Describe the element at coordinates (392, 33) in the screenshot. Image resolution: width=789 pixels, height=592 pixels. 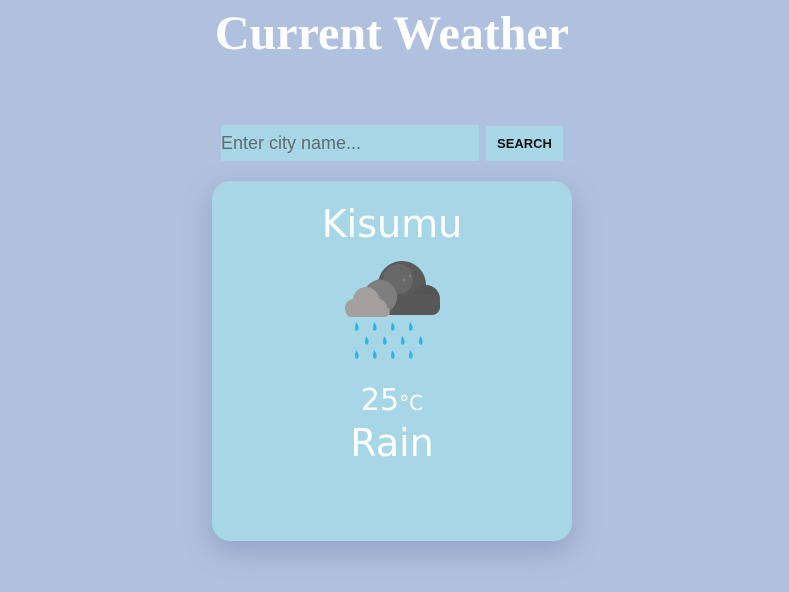
I see `page-title: Current Weather` at that location.